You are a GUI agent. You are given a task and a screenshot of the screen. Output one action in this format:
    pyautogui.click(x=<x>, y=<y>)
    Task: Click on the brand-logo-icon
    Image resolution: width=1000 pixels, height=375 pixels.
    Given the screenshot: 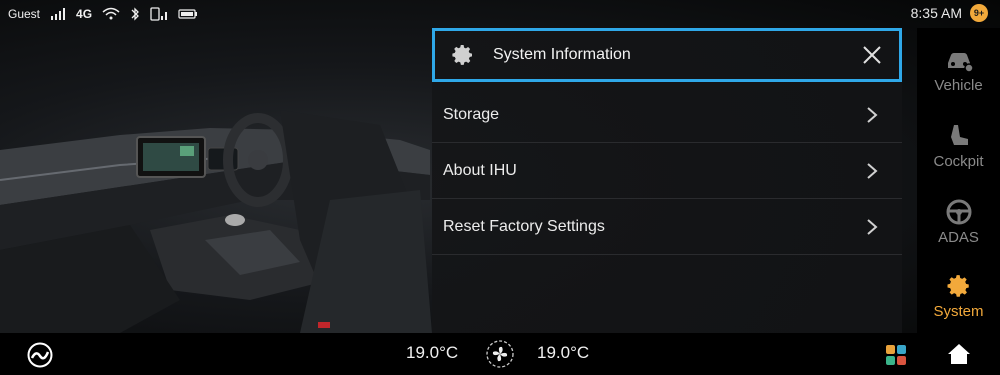 What is the action you would take?
    pyautogui.click(x=40, y=355)
    